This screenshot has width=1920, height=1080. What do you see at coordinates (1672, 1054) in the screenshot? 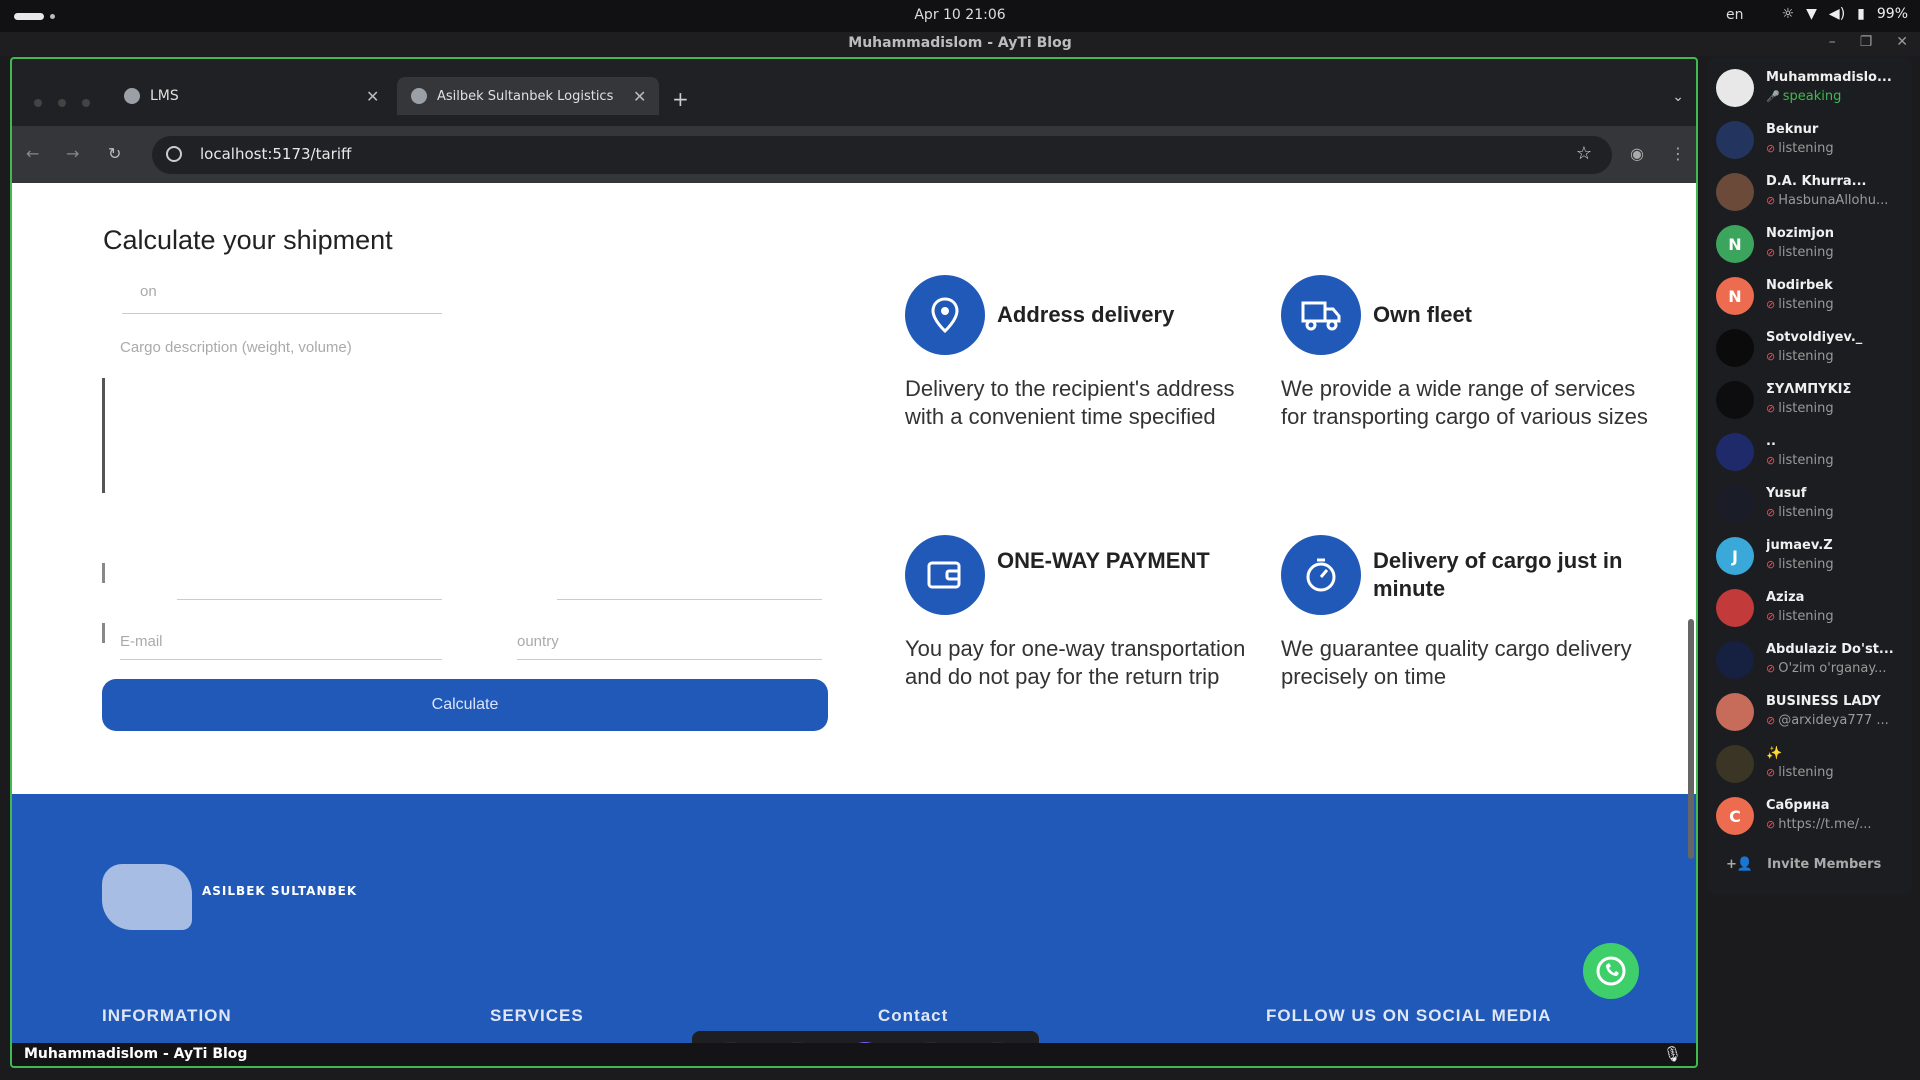
I see `microphone-icon: 🎙` at bounding box center [1672, 1054].